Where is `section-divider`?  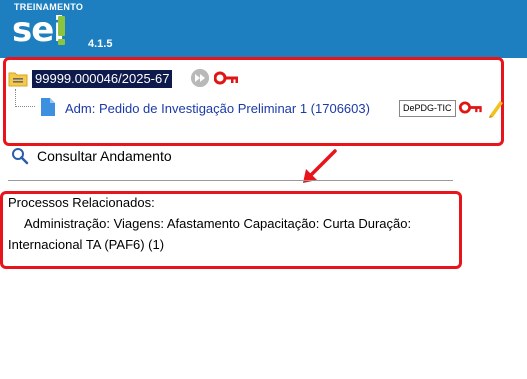 section-divider is located at coordinates (230, 180).